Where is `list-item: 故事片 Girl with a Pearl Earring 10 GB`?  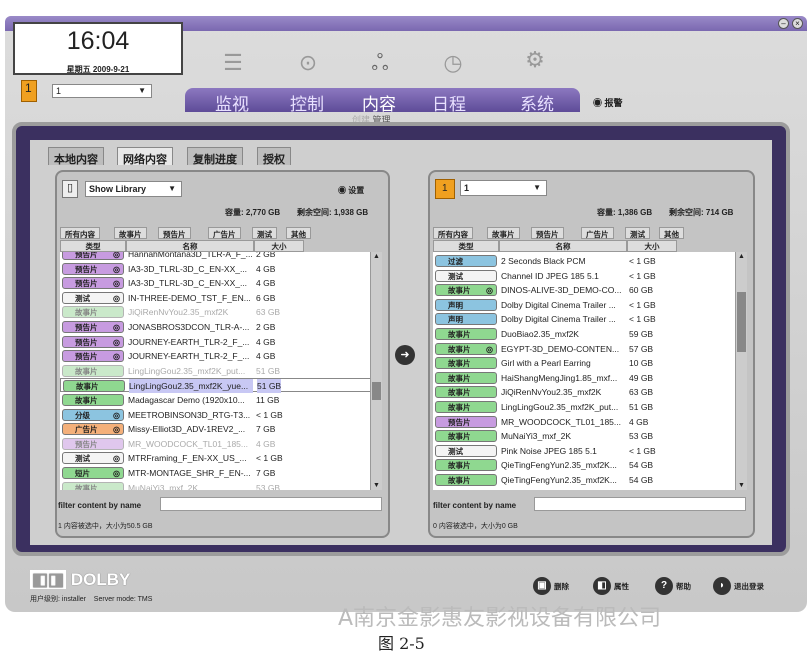
list-item: 故事片 Girl with a Pearl Earring 10 GB is located at coordinates (590, 363).